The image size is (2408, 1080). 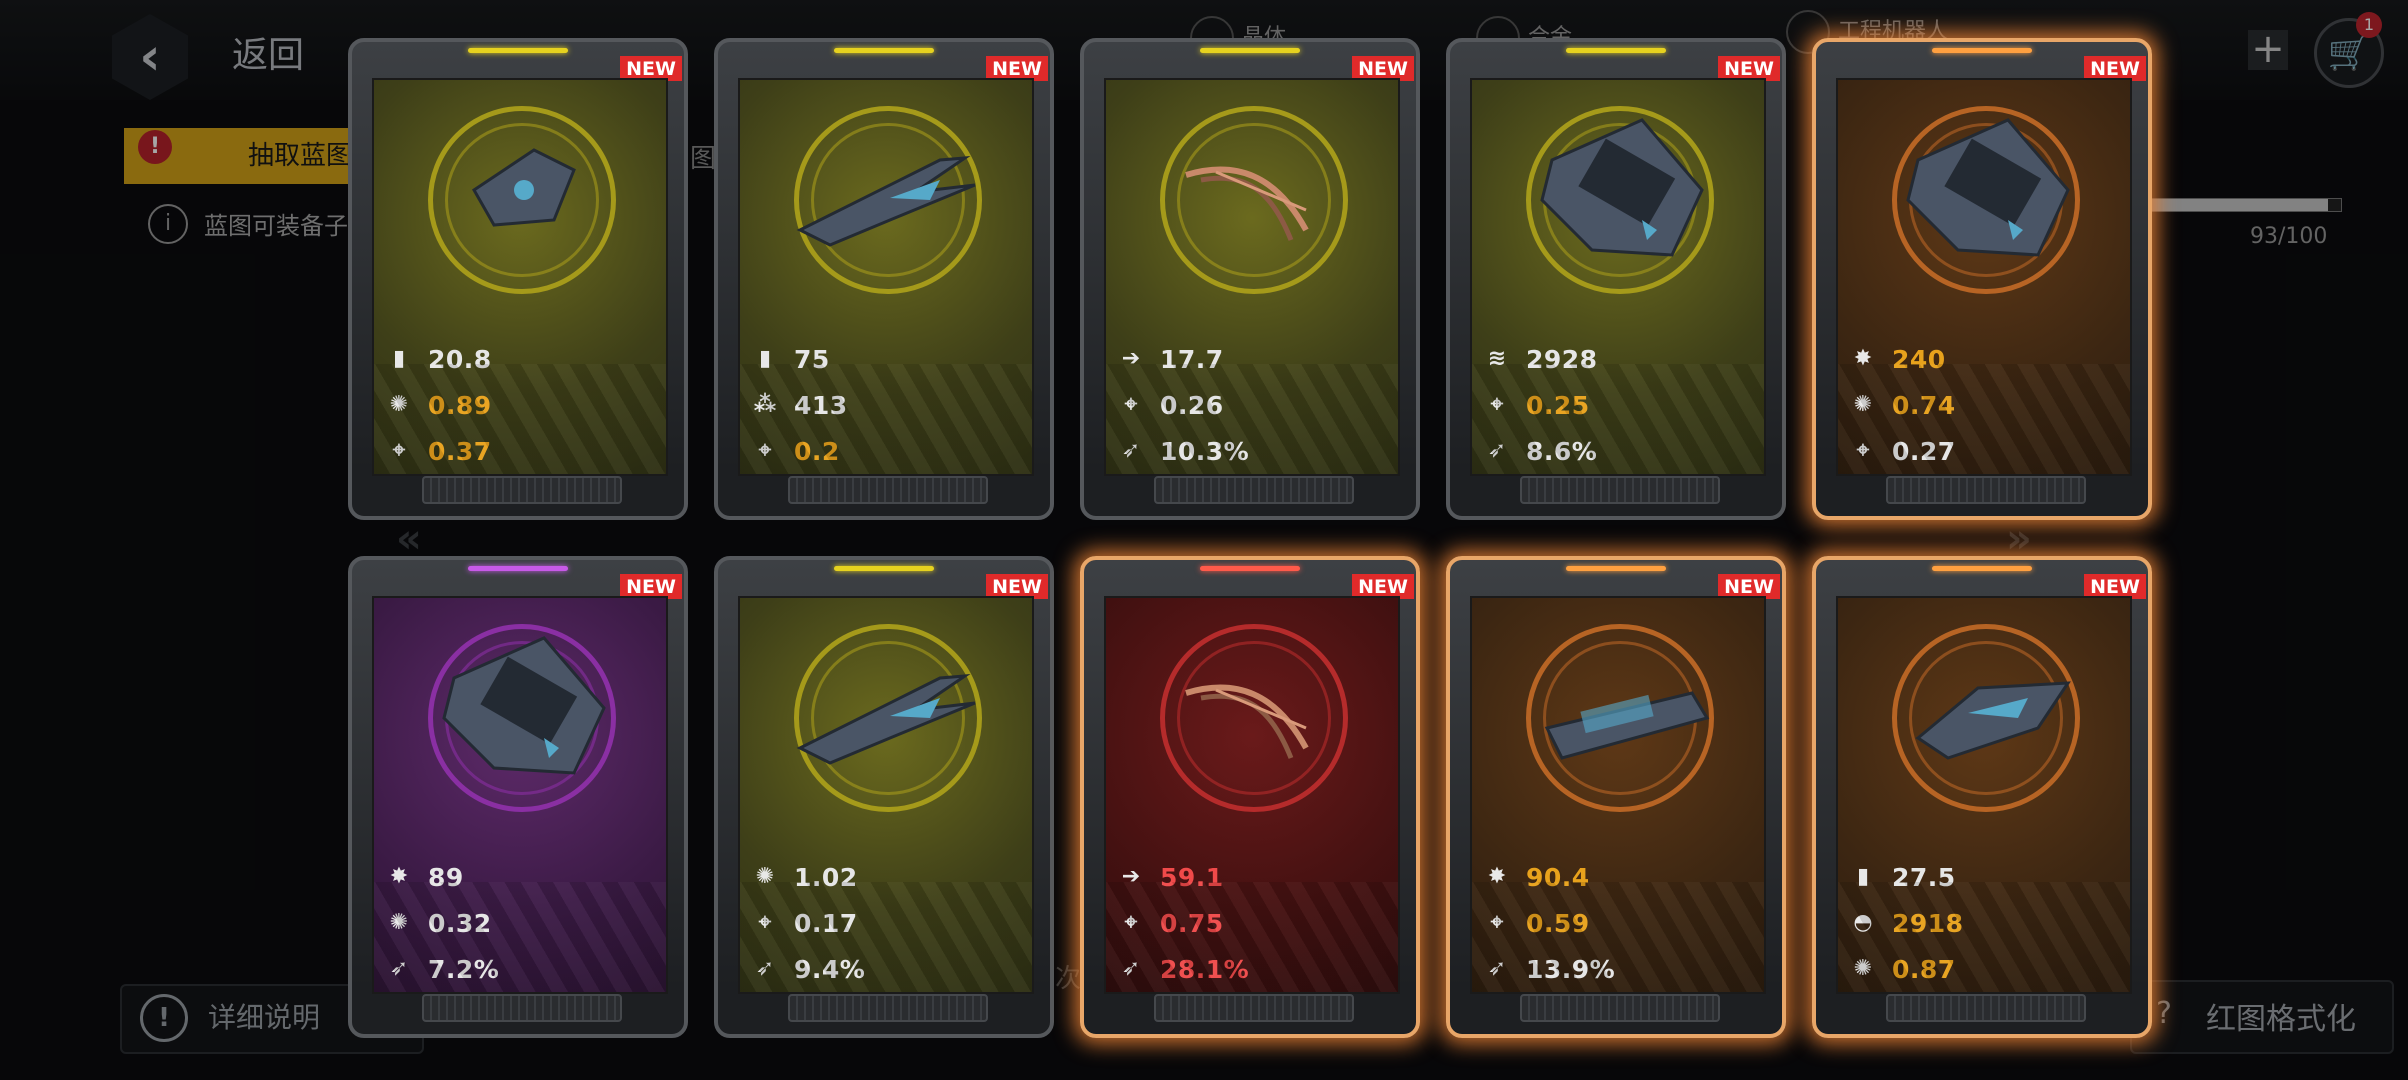 I want to click on cluster-icon: ⁂, so click(x=765, y=404).